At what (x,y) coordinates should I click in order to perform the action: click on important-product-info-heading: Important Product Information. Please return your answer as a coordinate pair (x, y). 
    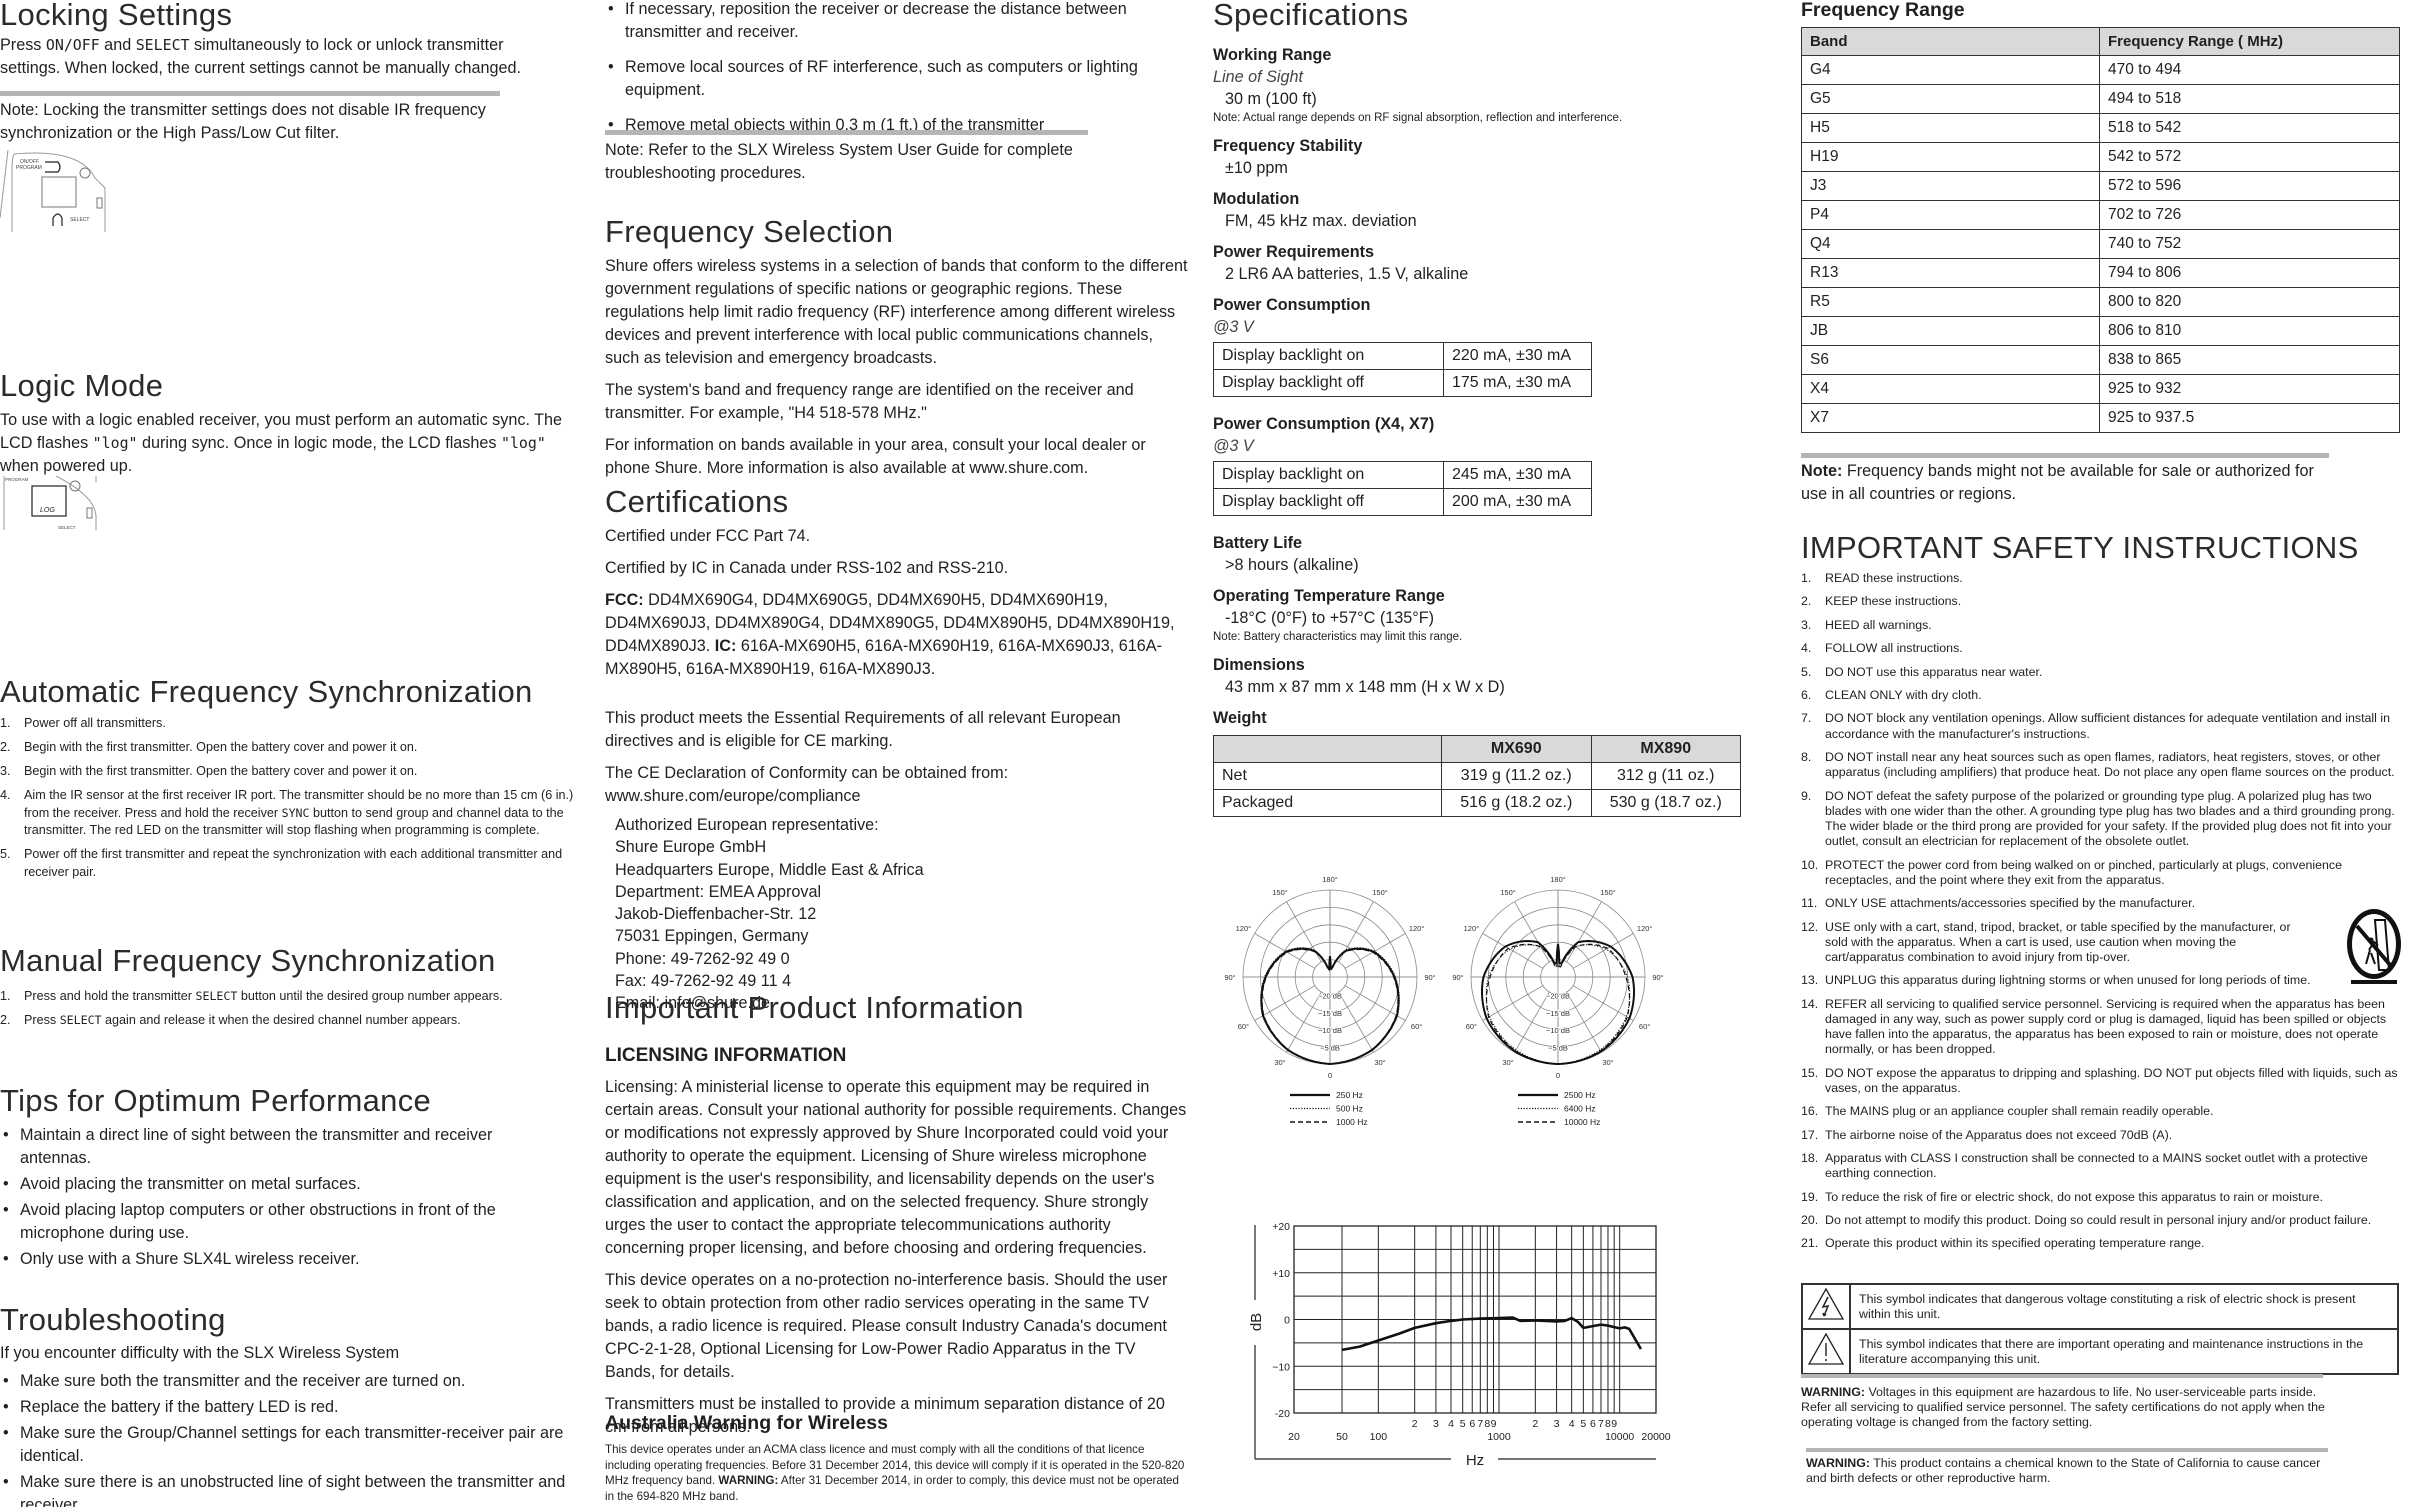
    Looking at the image, I should click on (814, 1007).